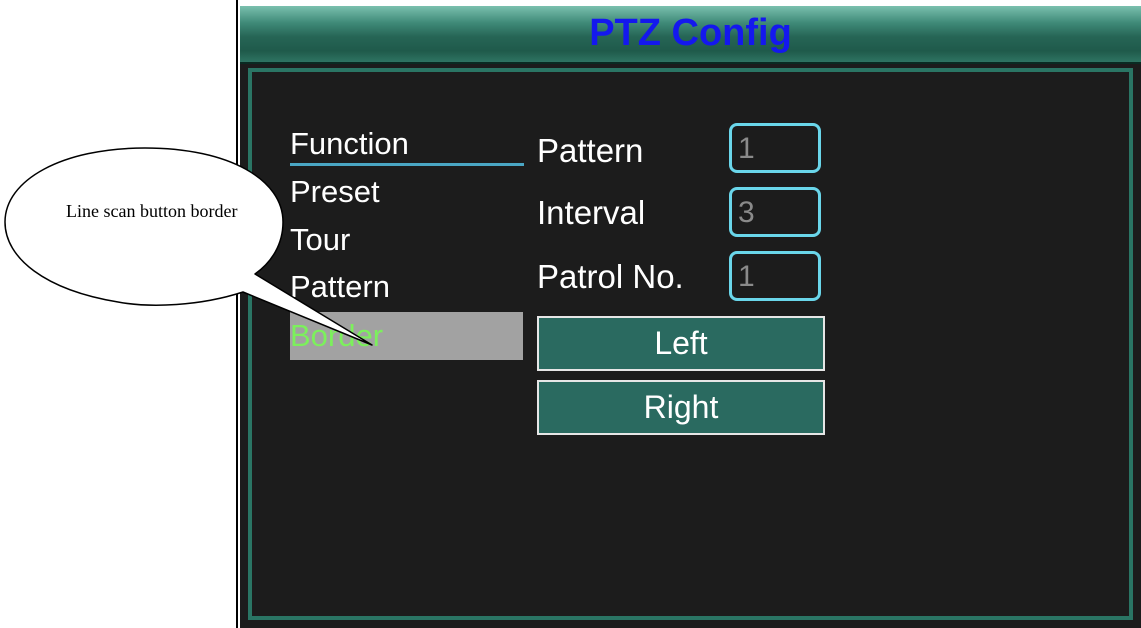 The image size is (1141, 628). I want to click on pattern-value: 1, so click(746, 148).